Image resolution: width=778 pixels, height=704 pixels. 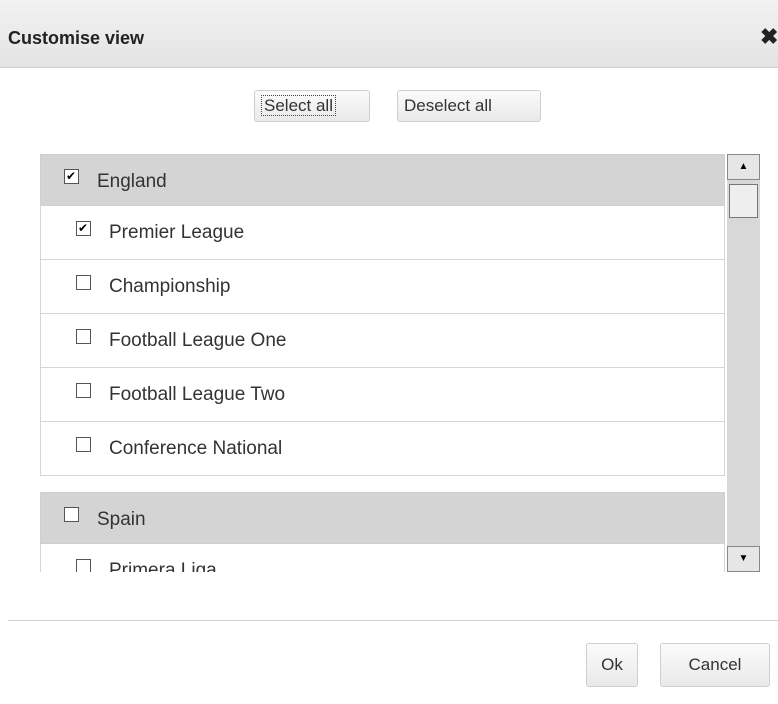 What do you see at coordinates (769, 37) in the screenshot?
I see `close-icon: ✖` at bounding box center [769, 37].